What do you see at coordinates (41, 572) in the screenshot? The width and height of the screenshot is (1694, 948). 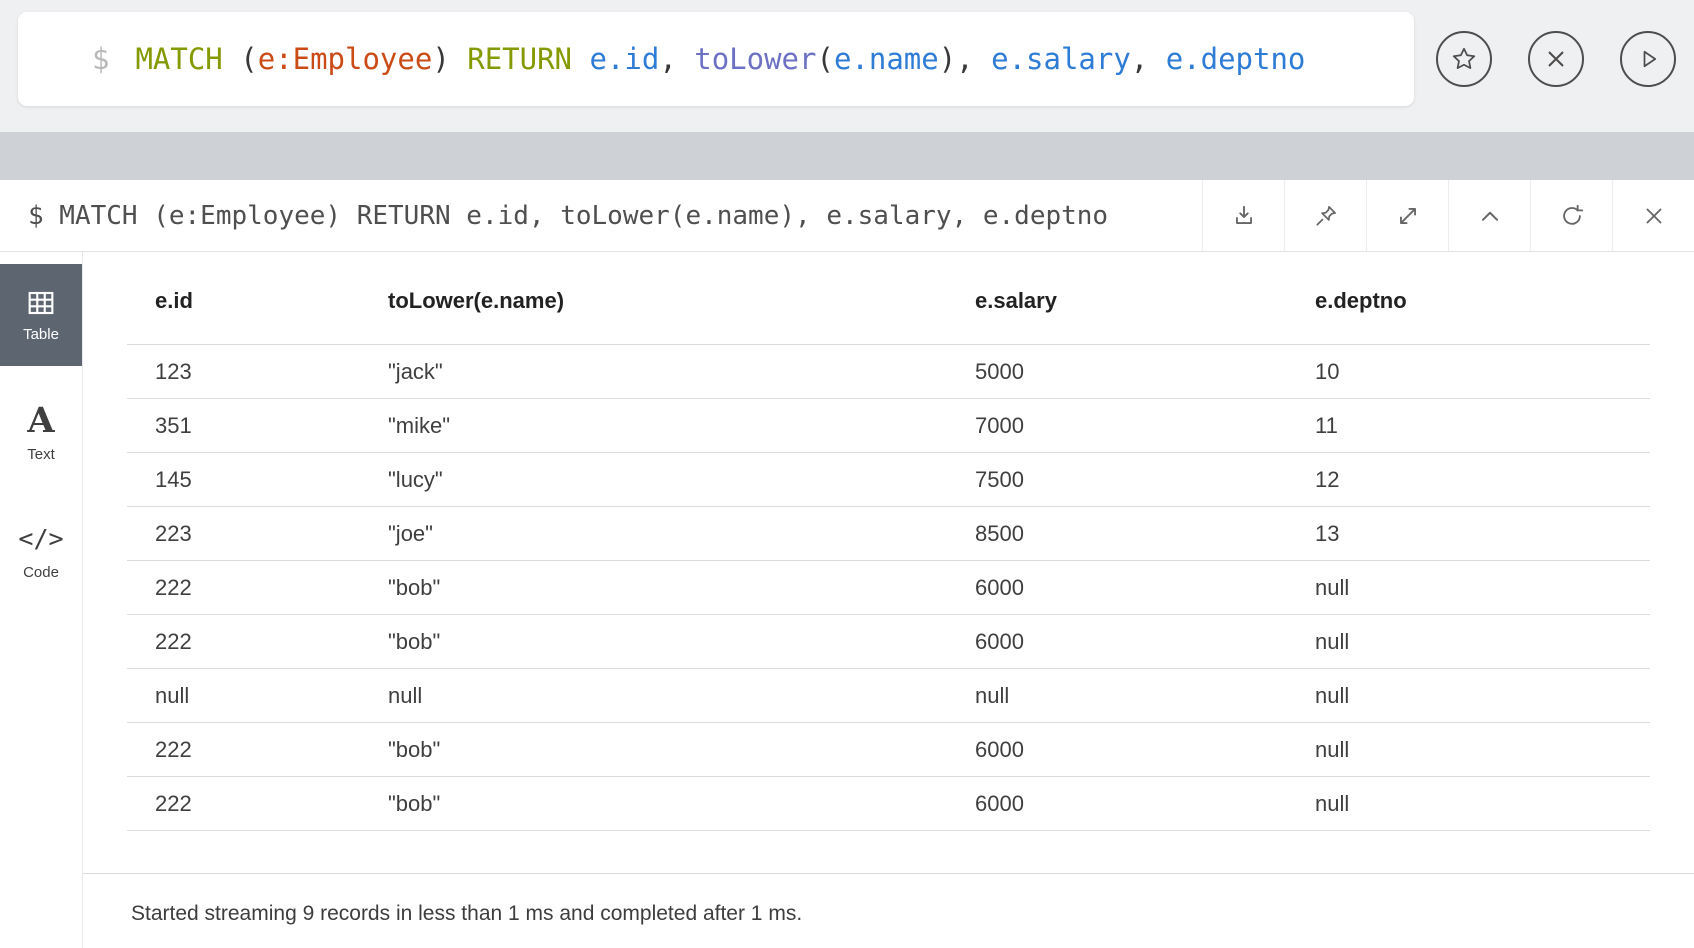 I see `view-code-label: Code` at bounding box center [41, 572].